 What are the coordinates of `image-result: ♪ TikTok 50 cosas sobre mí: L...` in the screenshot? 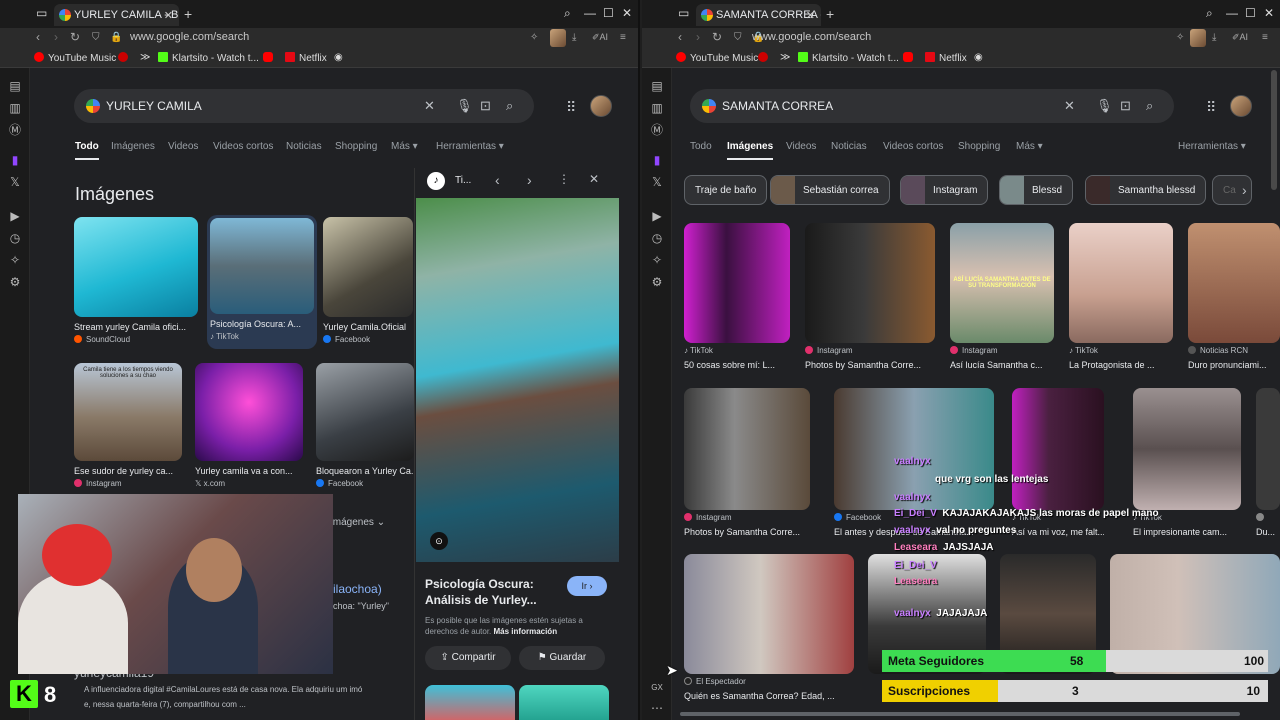 It's located at (737, 296).